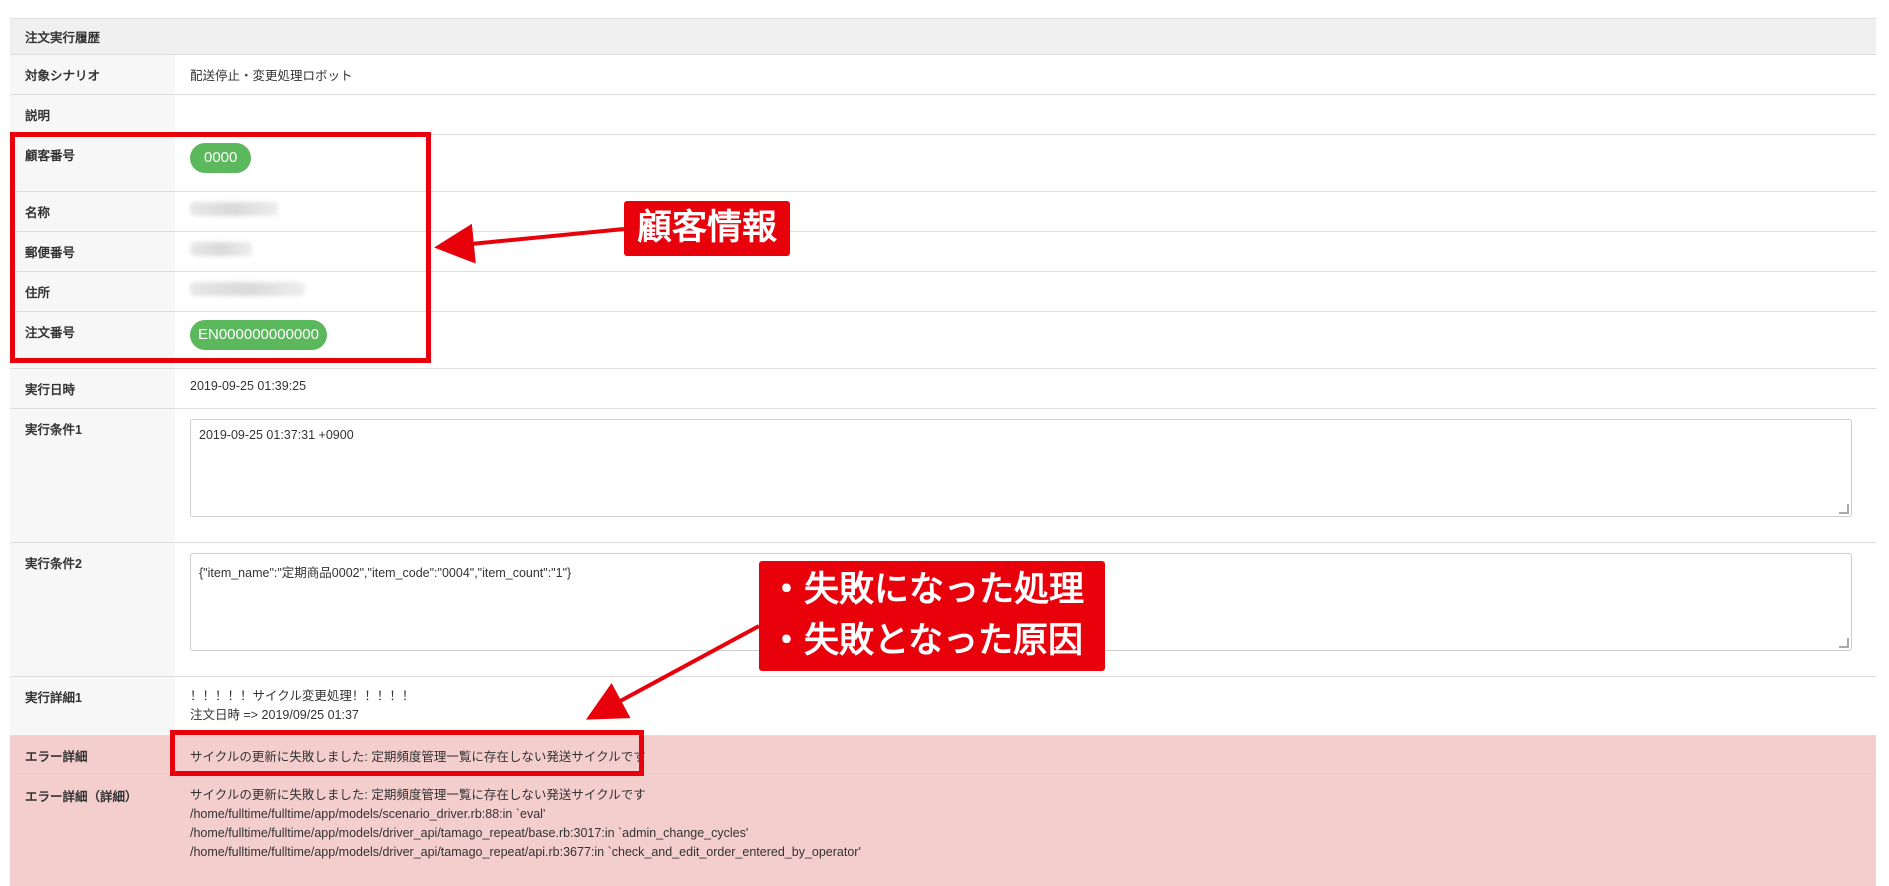  What do you see at coordinates (672, 672) in the screenshot?
I see `failure-arrow` at bounding box center [672, 672].